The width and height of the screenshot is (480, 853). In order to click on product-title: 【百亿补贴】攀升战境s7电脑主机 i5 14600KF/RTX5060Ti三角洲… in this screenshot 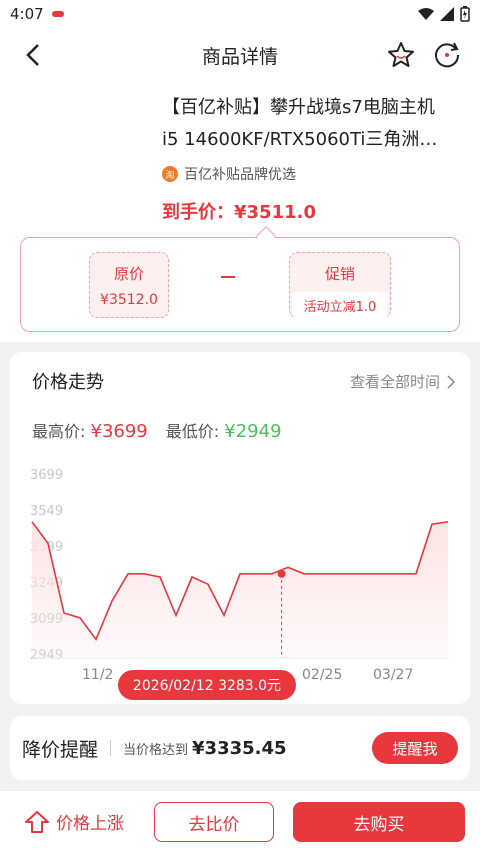, I will do `click(317, 124)`.